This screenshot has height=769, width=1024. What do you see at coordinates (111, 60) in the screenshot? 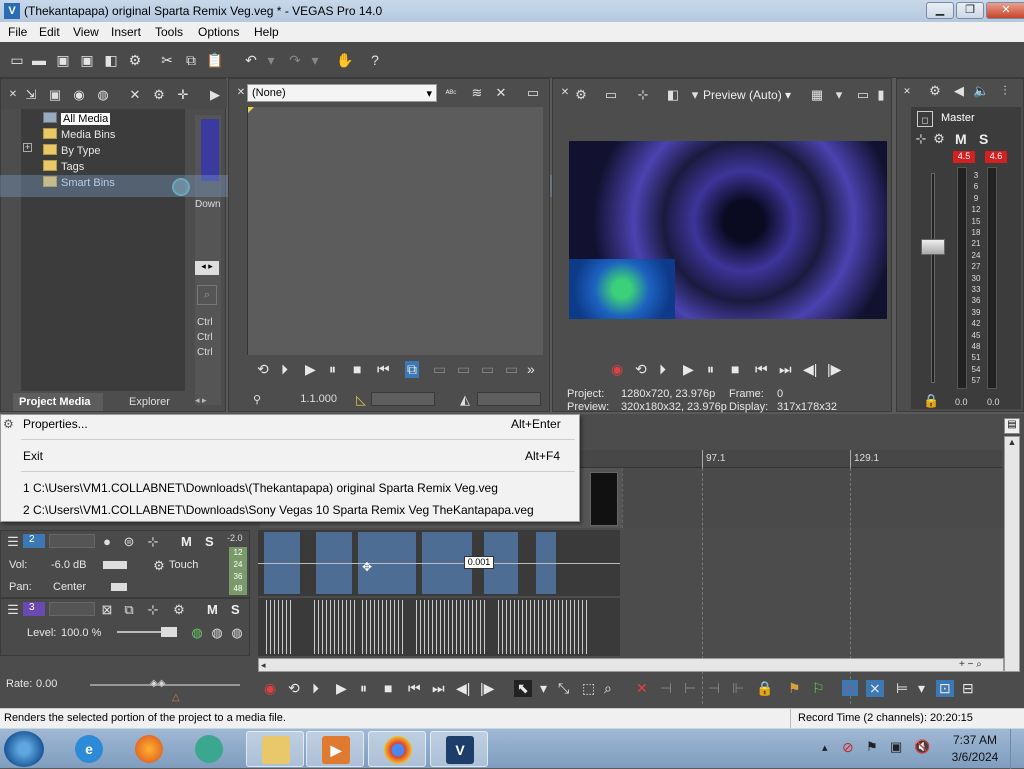
I see `render-icon: ◧` at bounding box center [111, 60].